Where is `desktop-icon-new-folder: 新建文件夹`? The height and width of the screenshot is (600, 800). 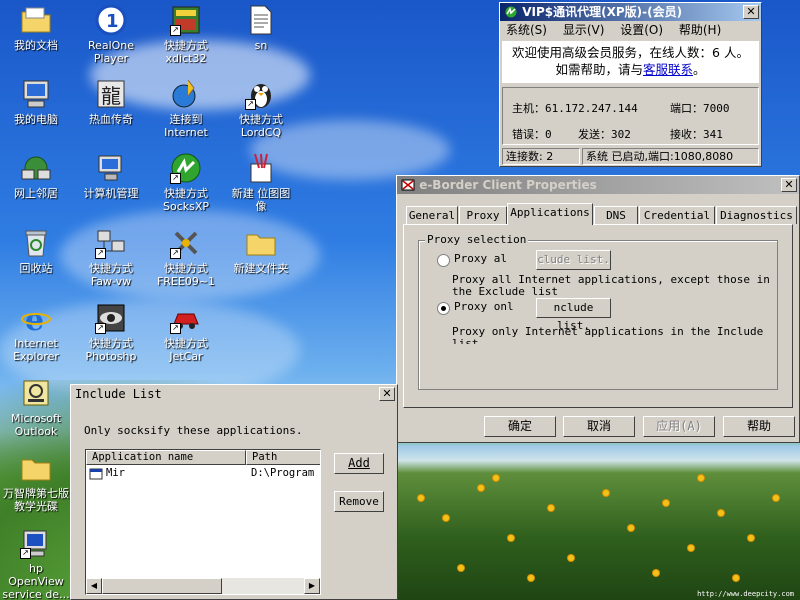 desktop-icon-new-folder: 新建文件夹 is located at coordinates (261, 251).